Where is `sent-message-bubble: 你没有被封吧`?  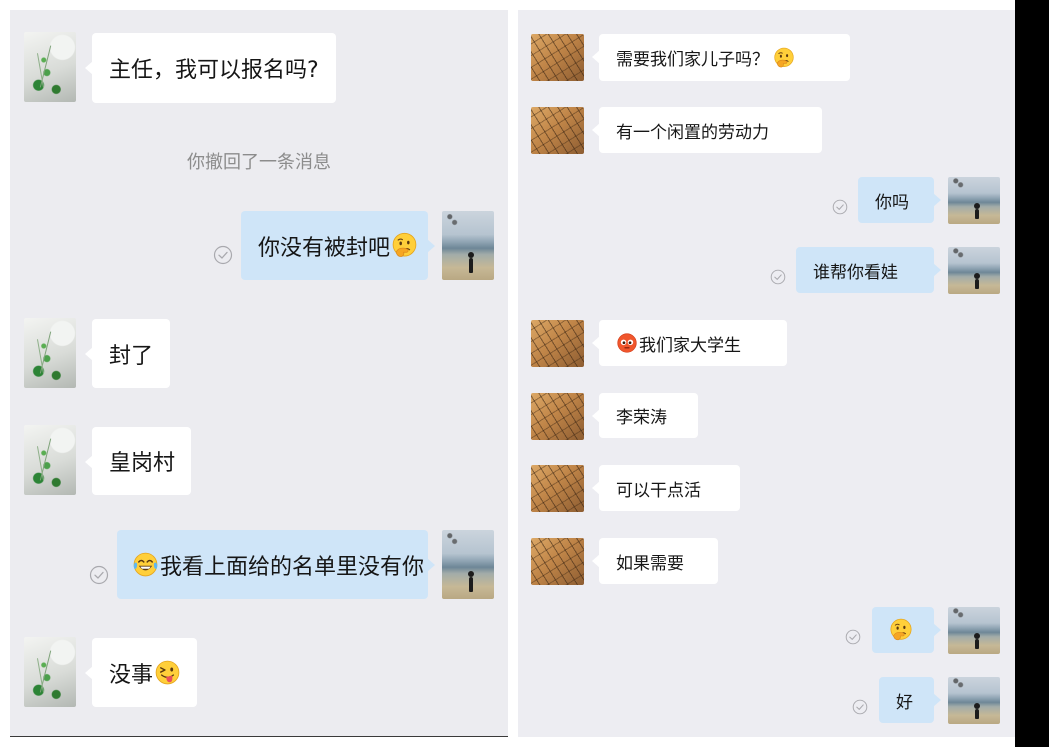
sent-message-bubble: 你没有被封吧 is located at coordinates (338, 245).